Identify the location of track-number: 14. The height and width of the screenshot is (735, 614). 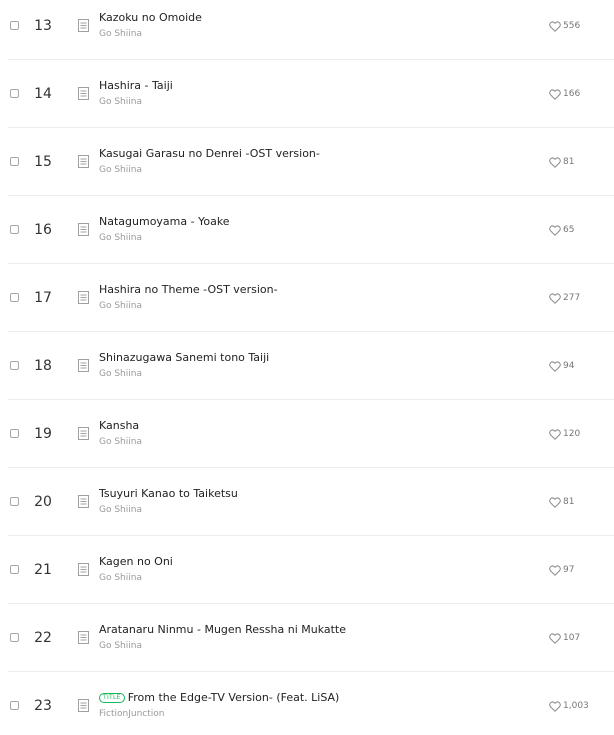
(43, 94).